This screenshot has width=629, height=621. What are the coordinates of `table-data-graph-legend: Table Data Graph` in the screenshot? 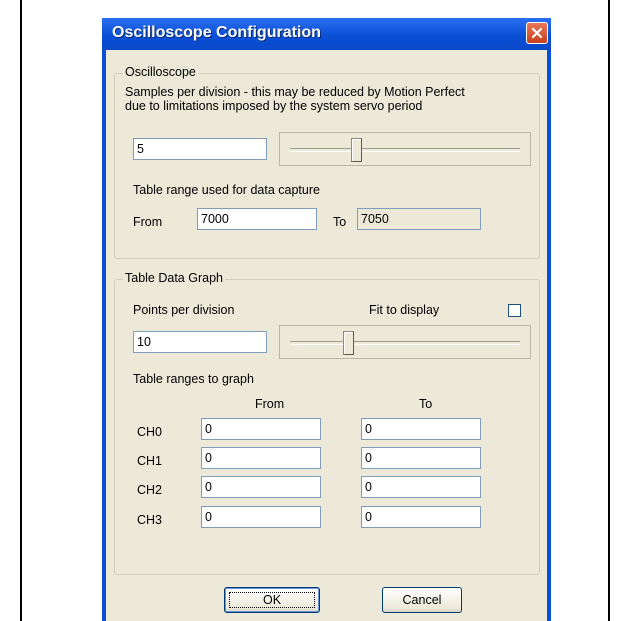 It's located at (174, 278).